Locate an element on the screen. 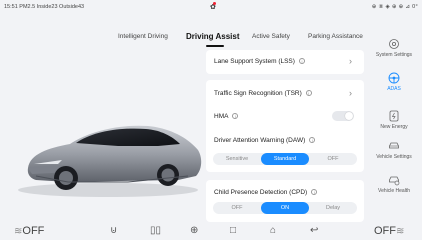  tab-driving-assist: Driving Assist is located at coordinates (213, 36).